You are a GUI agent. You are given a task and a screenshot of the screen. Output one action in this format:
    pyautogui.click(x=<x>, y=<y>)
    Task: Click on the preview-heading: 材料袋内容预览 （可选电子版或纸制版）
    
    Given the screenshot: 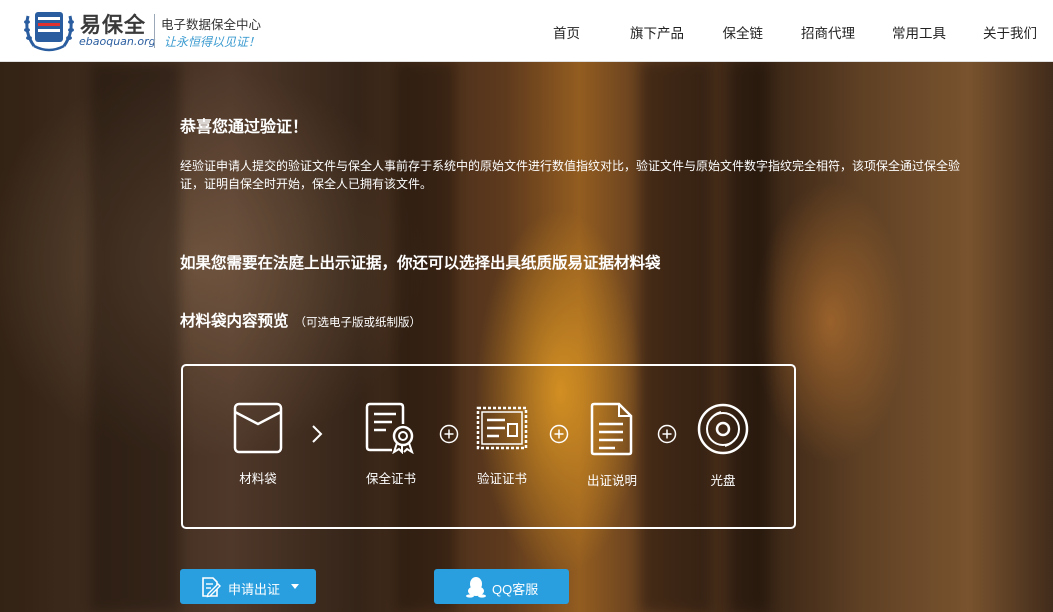 What is the action you would take?
    pyautogui.click(x=300, y=320)
    